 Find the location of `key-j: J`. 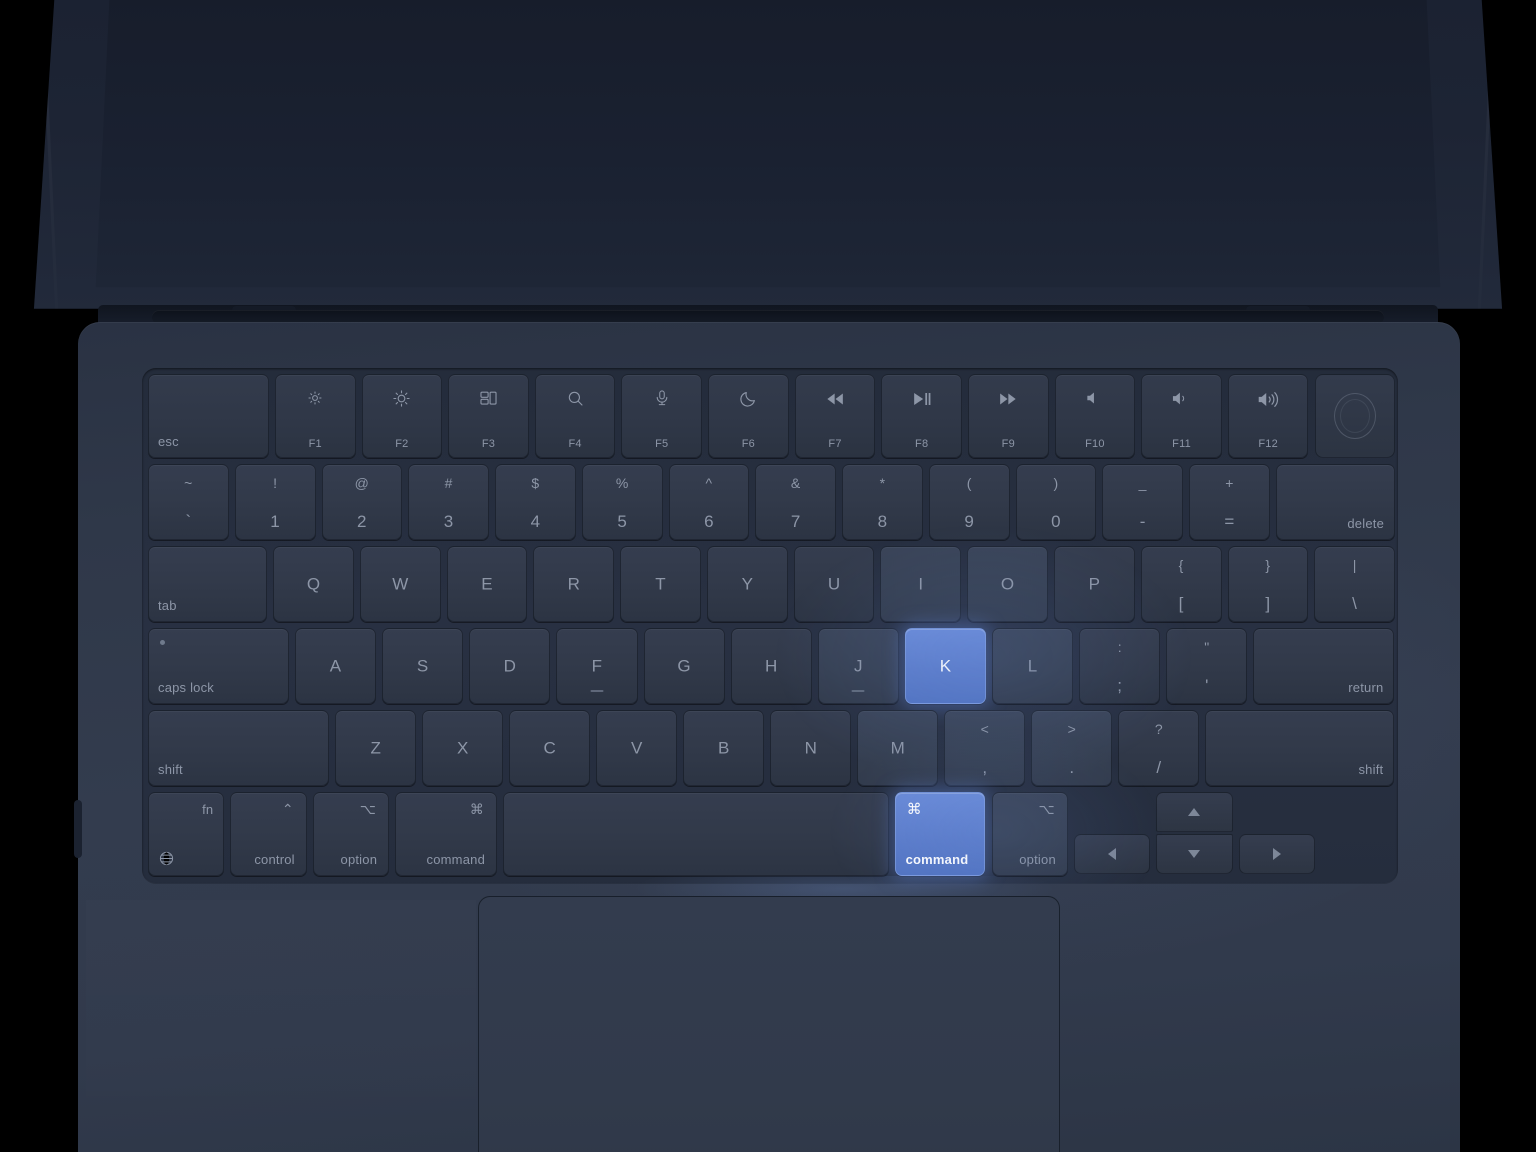

key-j: J is located at coordinates (858, 666).